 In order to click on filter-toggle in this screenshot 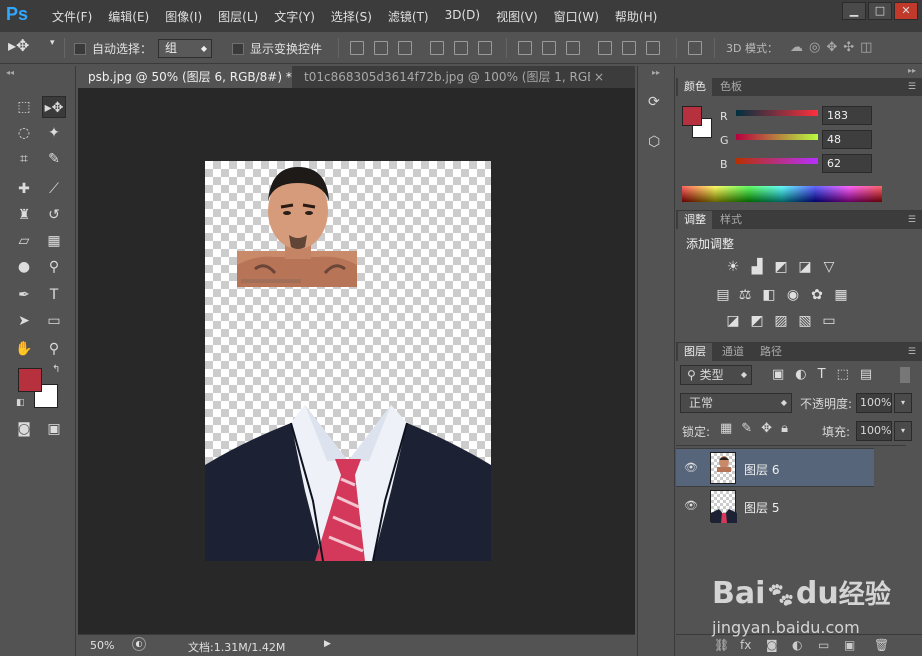, I will do `click(905, 375)`.